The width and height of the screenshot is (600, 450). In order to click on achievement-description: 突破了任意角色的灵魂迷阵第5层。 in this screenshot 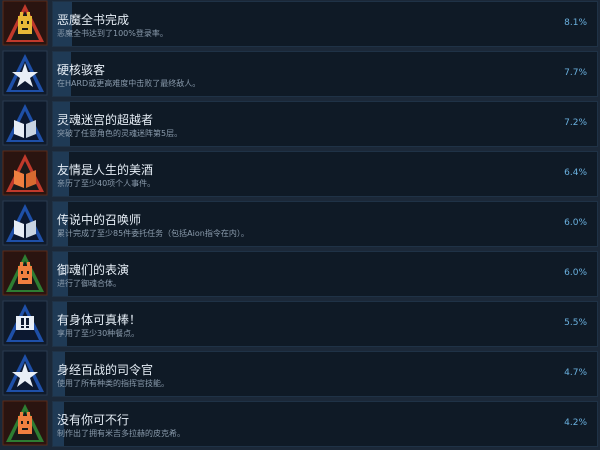, I will do `click(120, 133)`.